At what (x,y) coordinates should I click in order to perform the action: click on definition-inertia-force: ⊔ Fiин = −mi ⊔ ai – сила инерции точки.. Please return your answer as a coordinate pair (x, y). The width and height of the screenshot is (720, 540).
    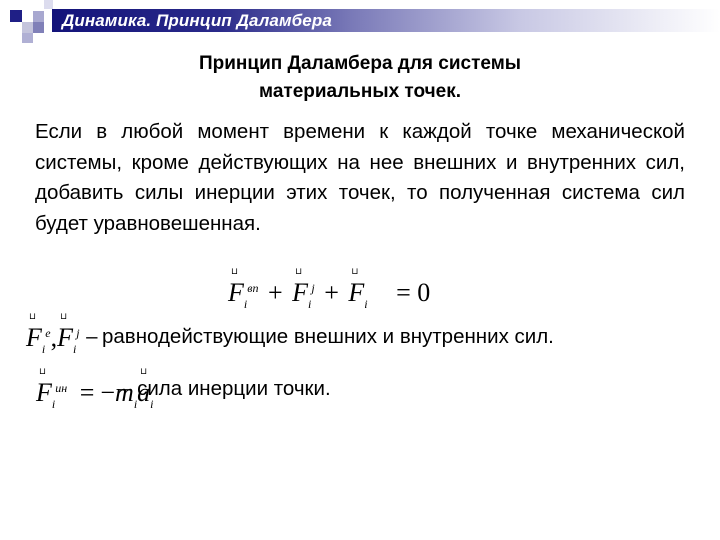
    Looking at the image, I should click on (183, 389).